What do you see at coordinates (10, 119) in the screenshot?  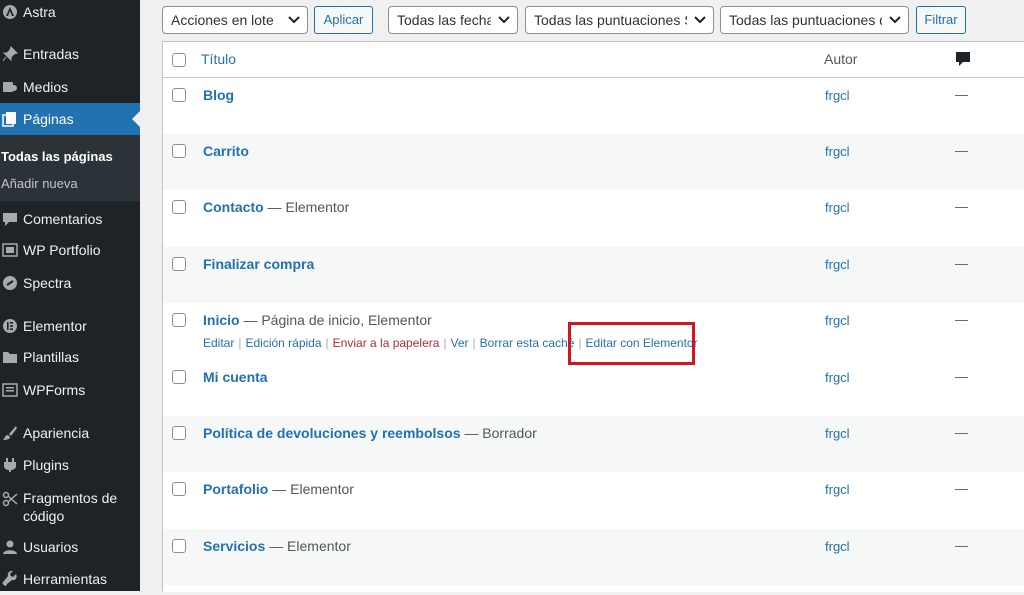 I see `pages-icon` at bounding box center [10, 119].